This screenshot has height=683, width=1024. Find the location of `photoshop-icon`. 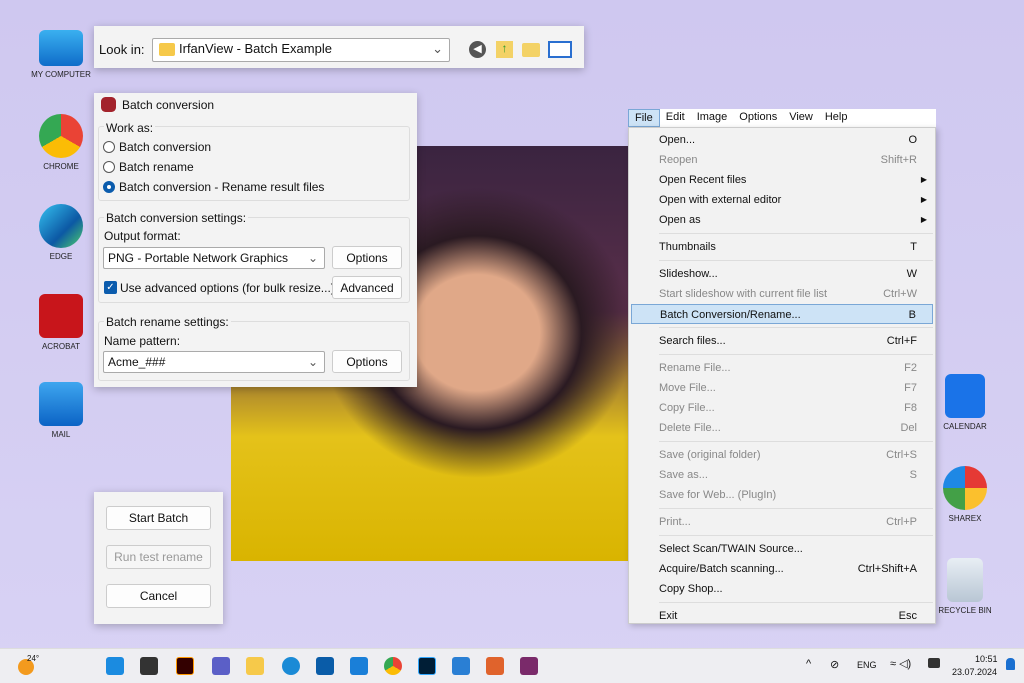

photoshop-icon is located at coordinates (427, 666).